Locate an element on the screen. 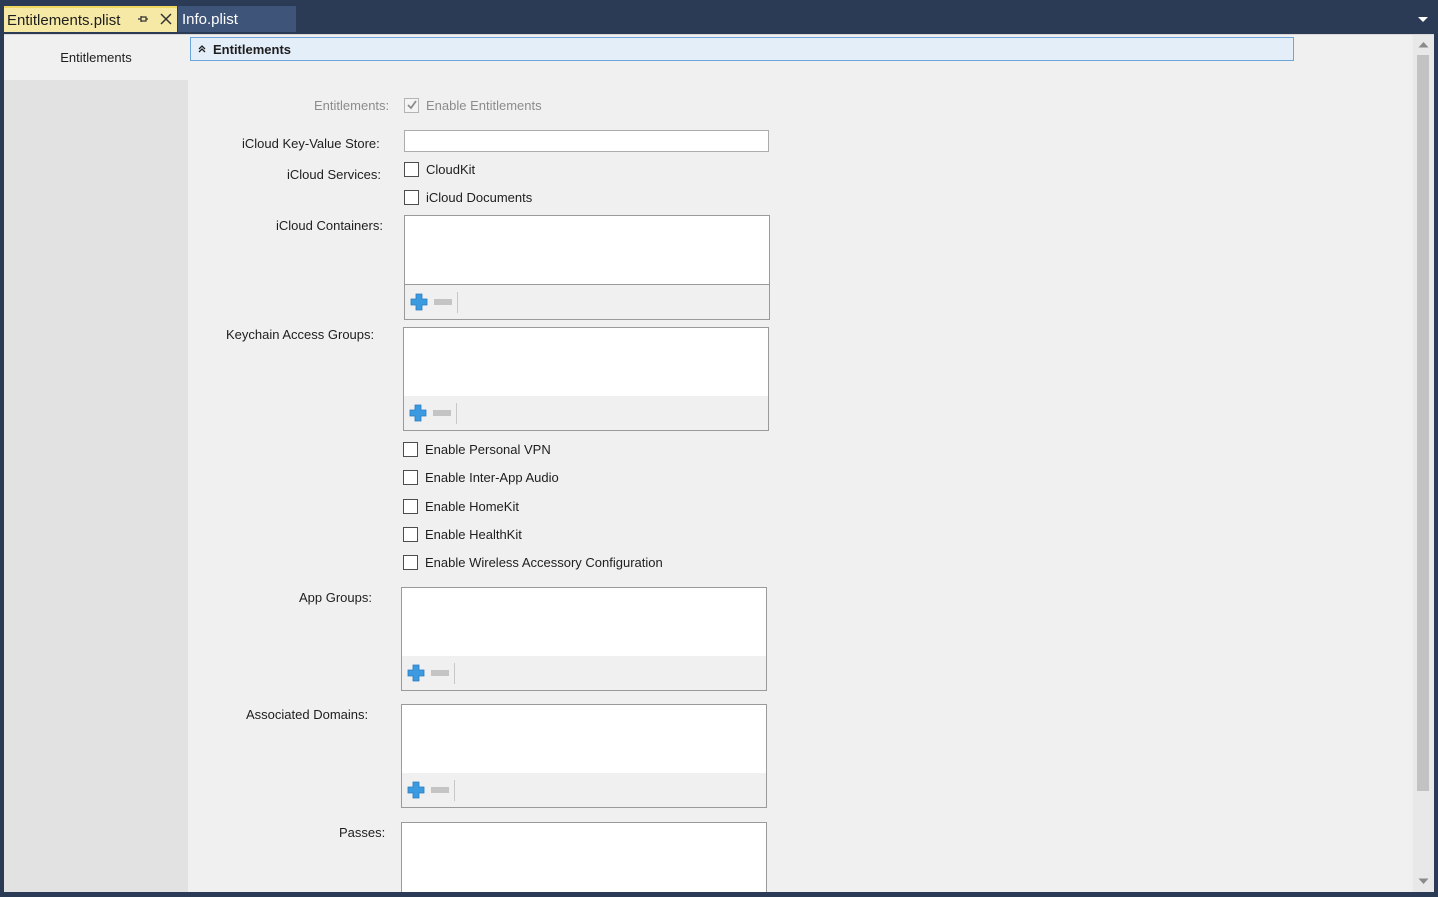 The height and width of the screenshot is (897, 1438). cloudkit-checkbox is located at coordinates (411, 169).